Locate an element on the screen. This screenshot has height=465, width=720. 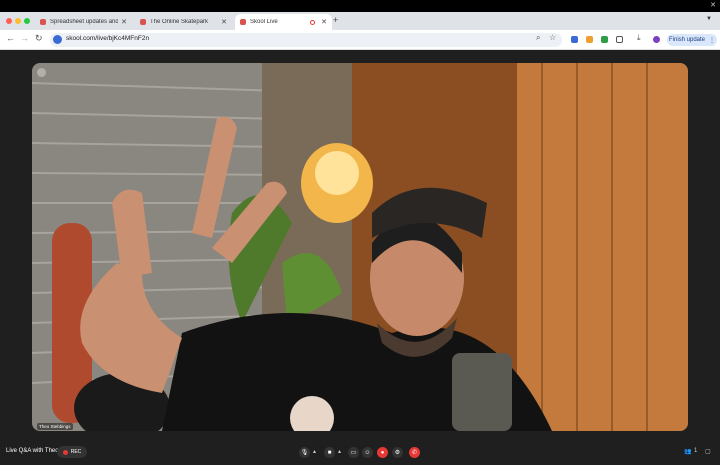
meeting-title: Live Q&A with Theo is located at coordinates (32, 451).